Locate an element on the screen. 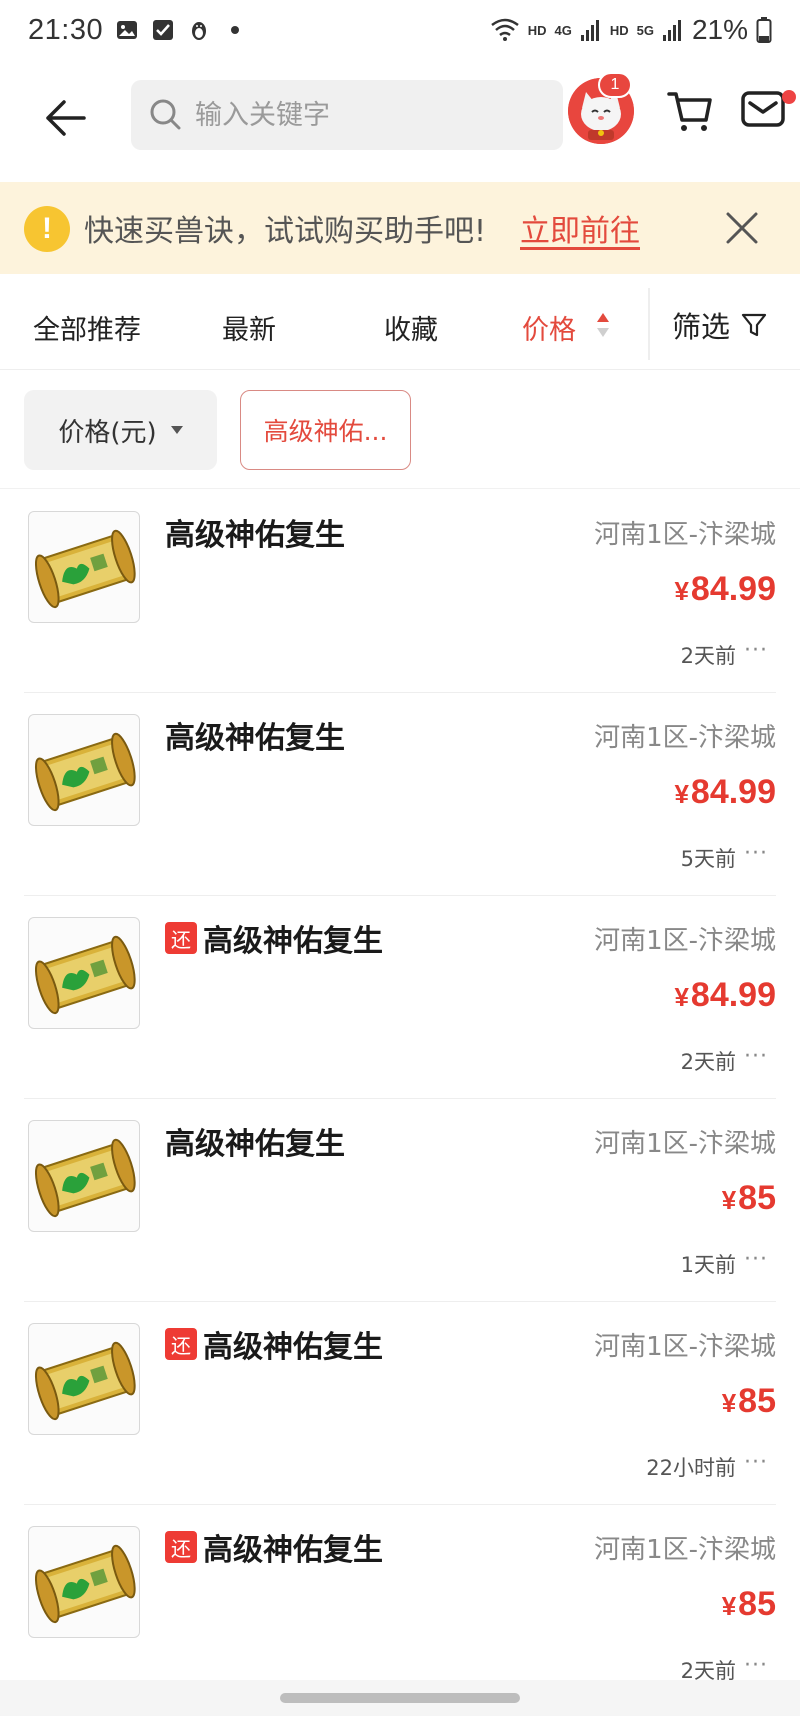  tab-newest: 最新 is located at coordinates (249, 327).